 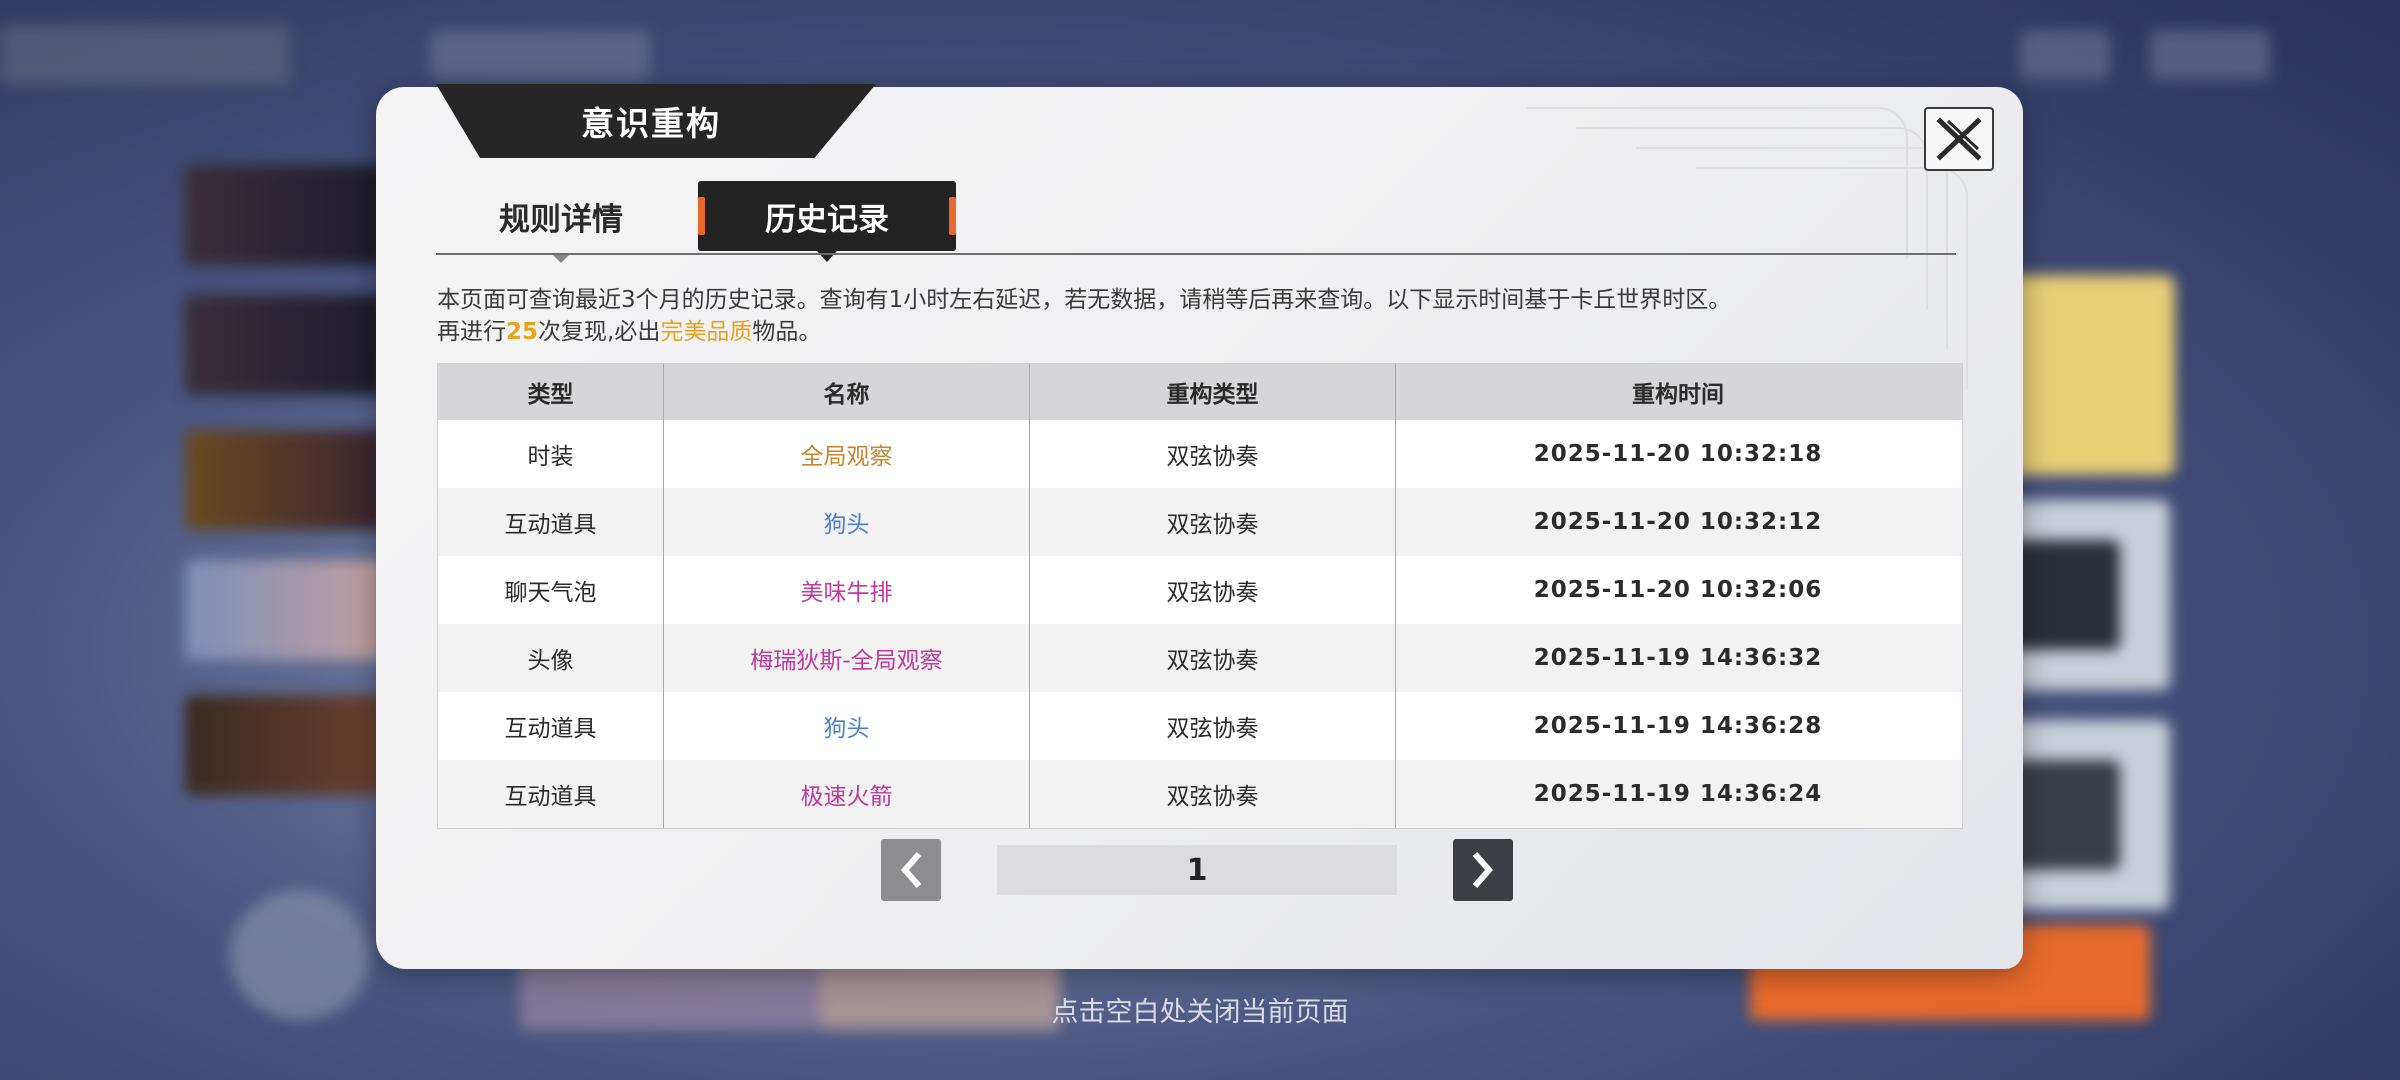 What do you see at coordinates (847, 454) in the screenshot?
I see `cell-name: 全局观察` at bounding box center [847, 454].